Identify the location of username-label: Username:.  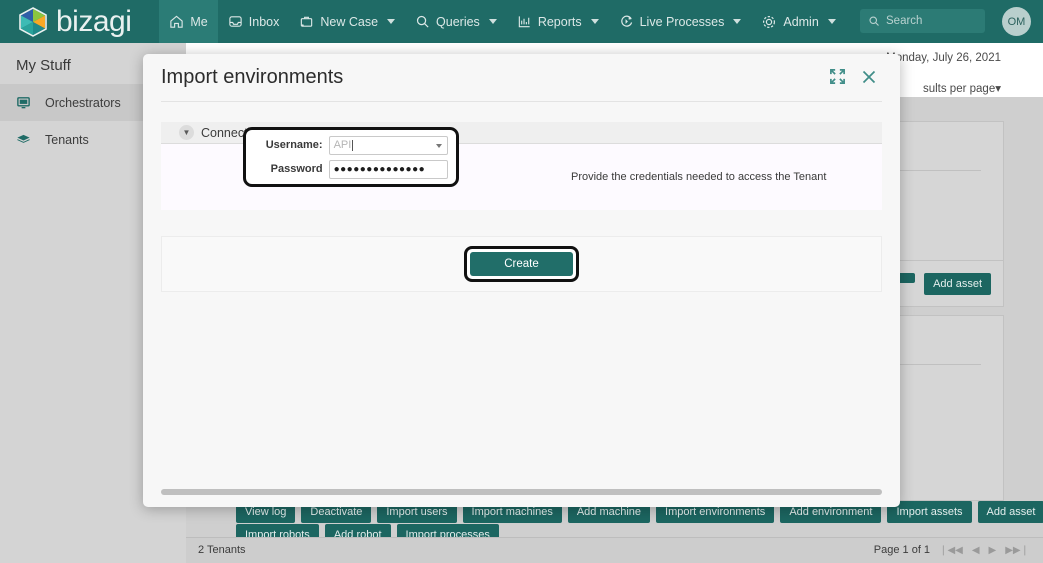
(294, 145).